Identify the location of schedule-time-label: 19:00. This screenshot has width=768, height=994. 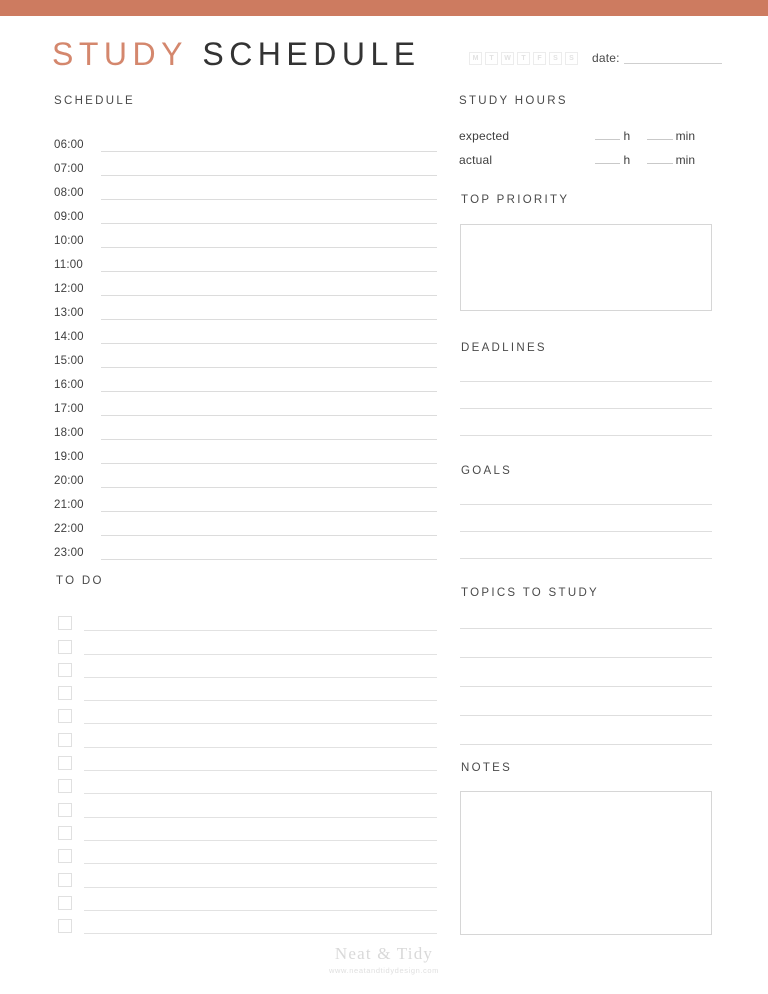
(69, 457).